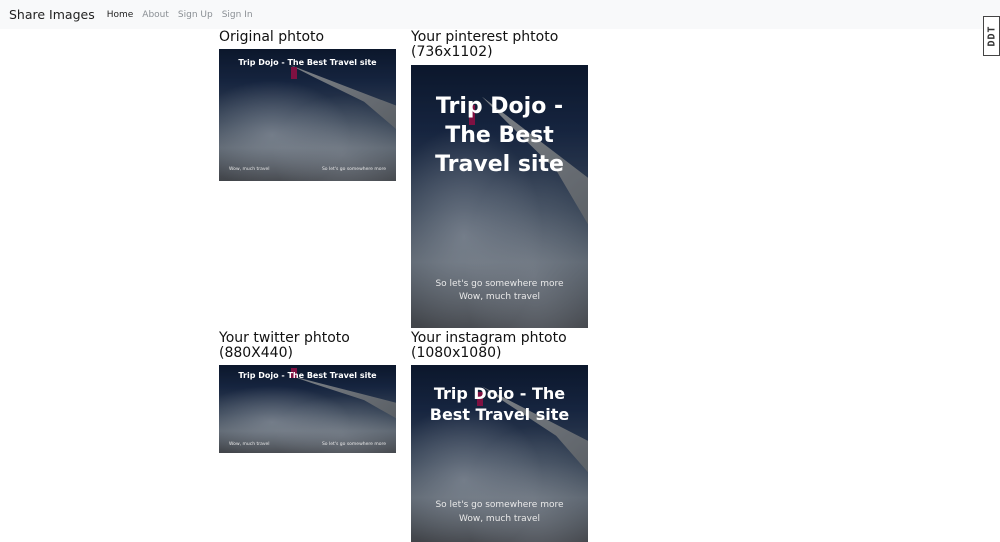  Describe the element at coordinates (284, 338) in the screenshot. I see `twitter-photo-heading: Your twitter phtoto` at that location.